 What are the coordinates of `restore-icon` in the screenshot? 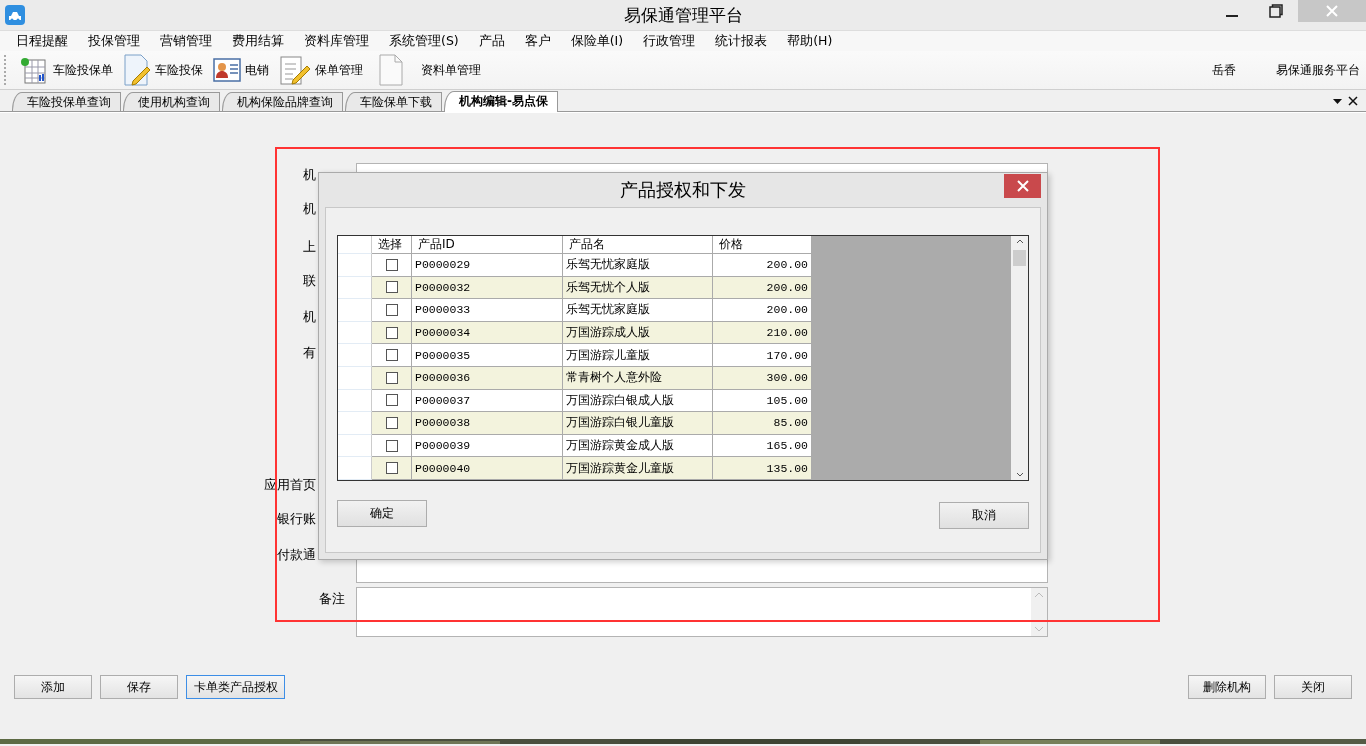 It's located at (1276, 11).